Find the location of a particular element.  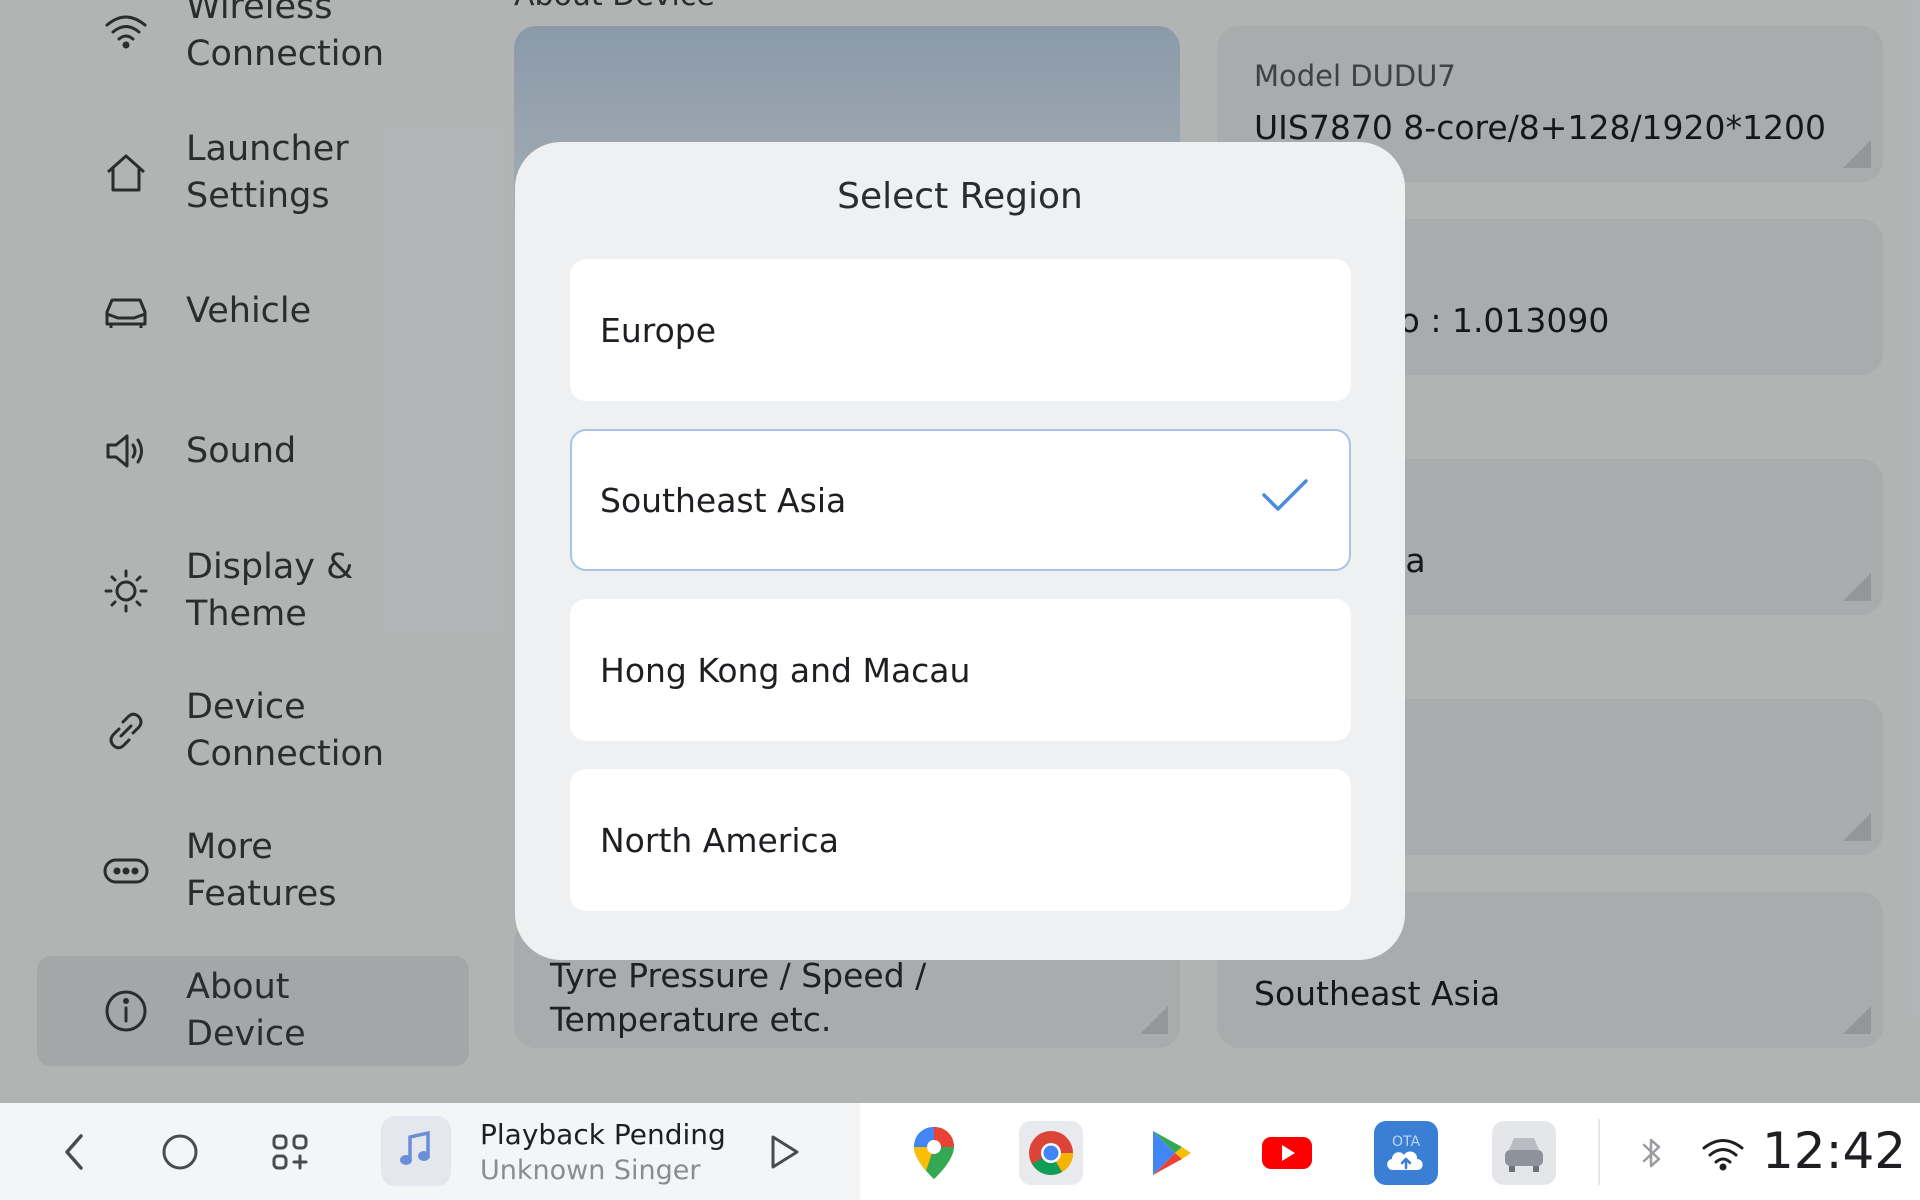

music-title: Playback Pending is located at coordinates (603, 1134).